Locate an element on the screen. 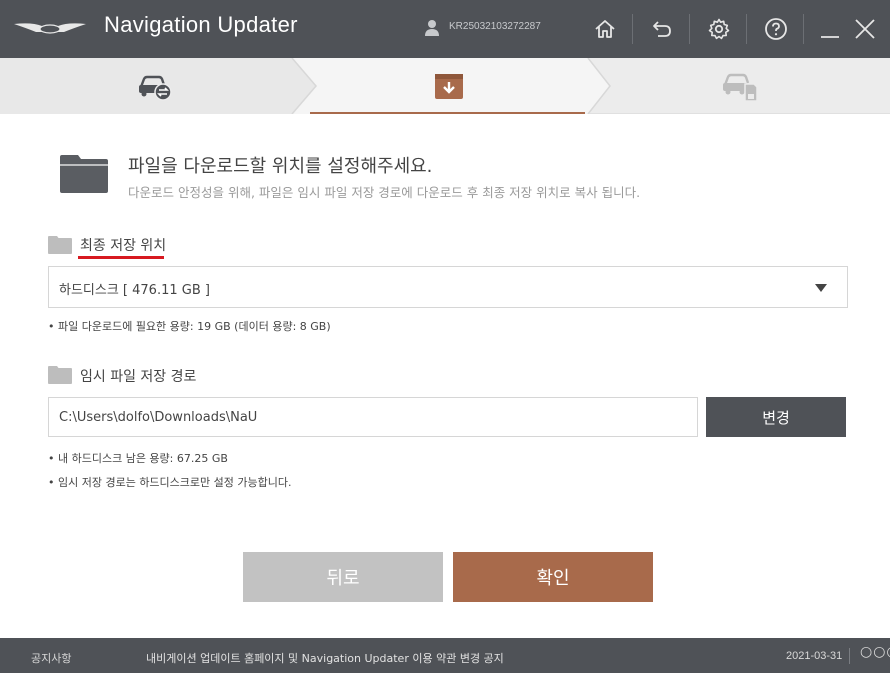  minimize-button is located at coordinates (830, 29).